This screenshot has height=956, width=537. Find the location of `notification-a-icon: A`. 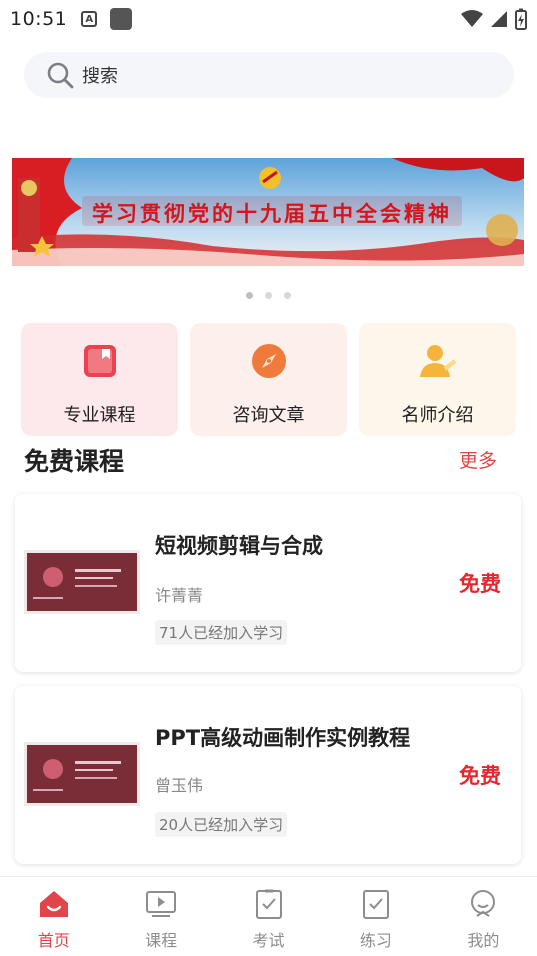

notification-a-icon: A is located at coordinates (89, 19).